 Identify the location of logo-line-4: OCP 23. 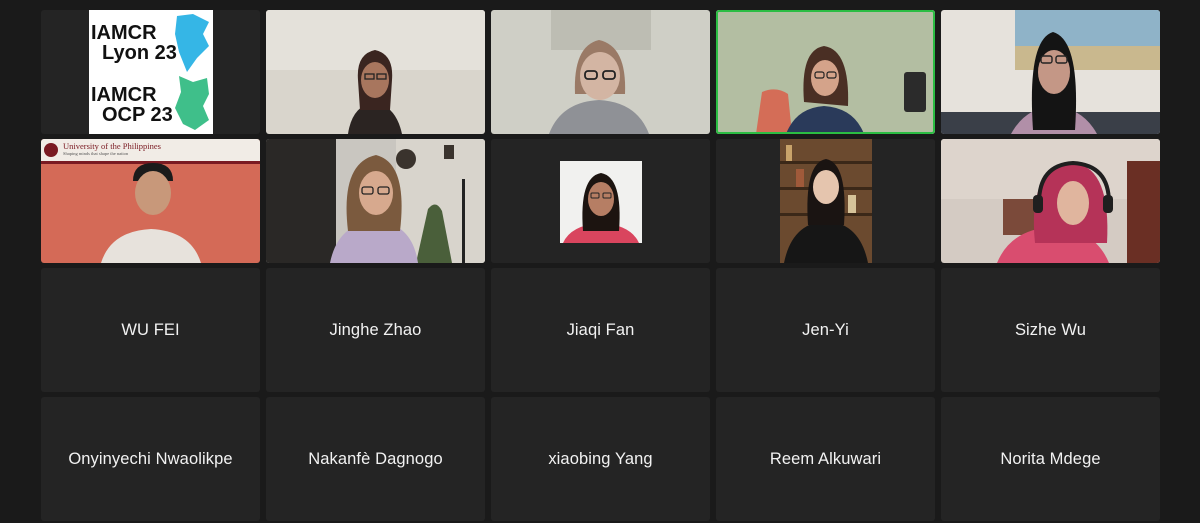
(137, 115).